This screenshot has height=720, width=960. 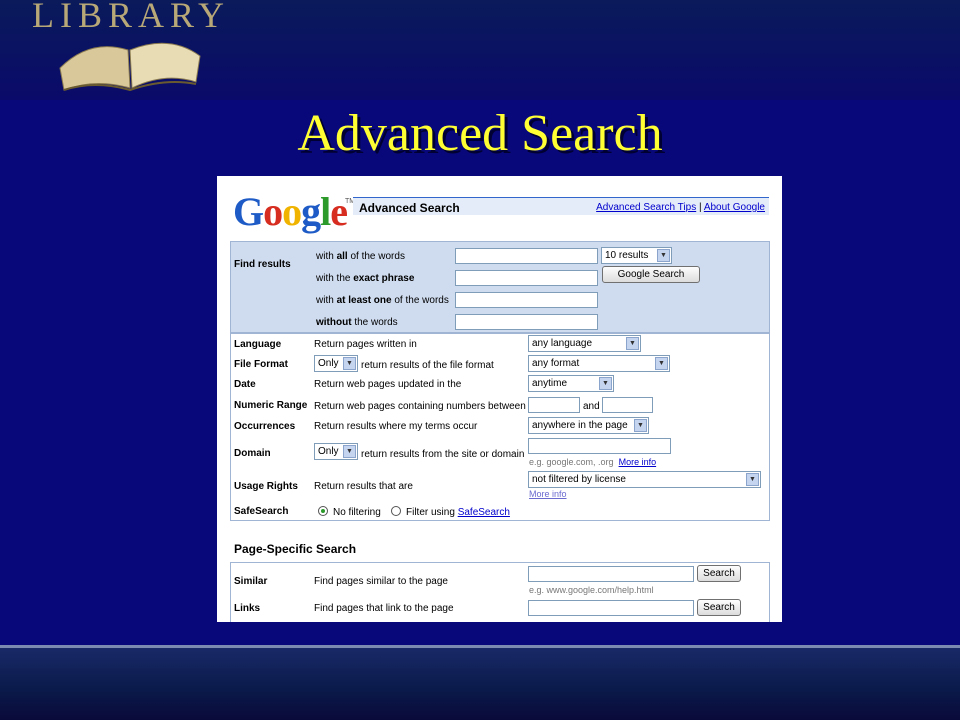 What do you see at coordinates (526, 278) in the screenshot?
I see `exact-phrase-input` at bounding box center [526, 278].